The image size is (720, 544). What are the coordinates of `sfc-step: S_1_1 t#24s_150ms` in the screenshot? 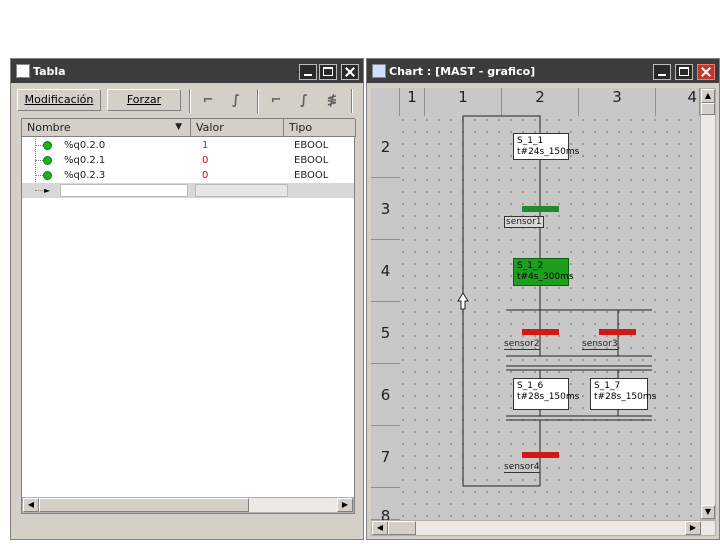 It's located at (546, 146).